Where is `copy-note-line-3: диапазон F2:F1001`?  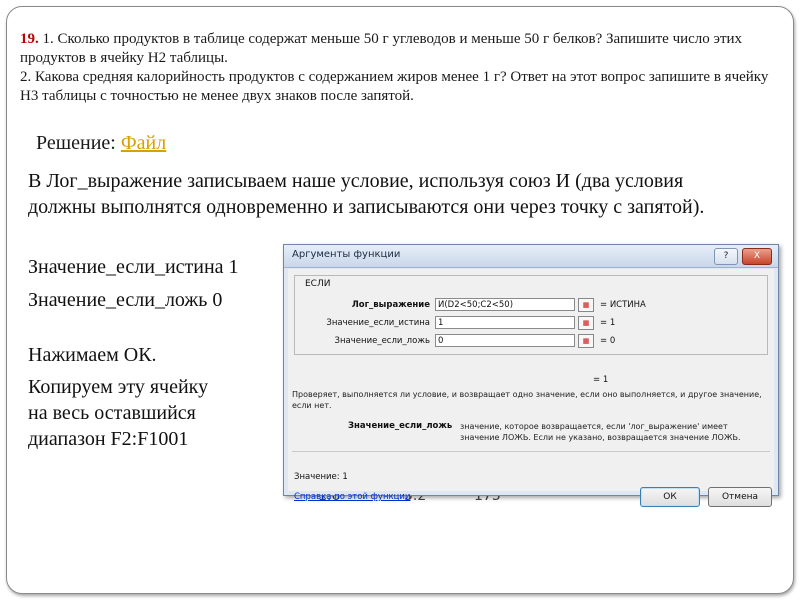 copy-note-line-3: диапазон F2:F1001 is located at coordinates (108, 439).